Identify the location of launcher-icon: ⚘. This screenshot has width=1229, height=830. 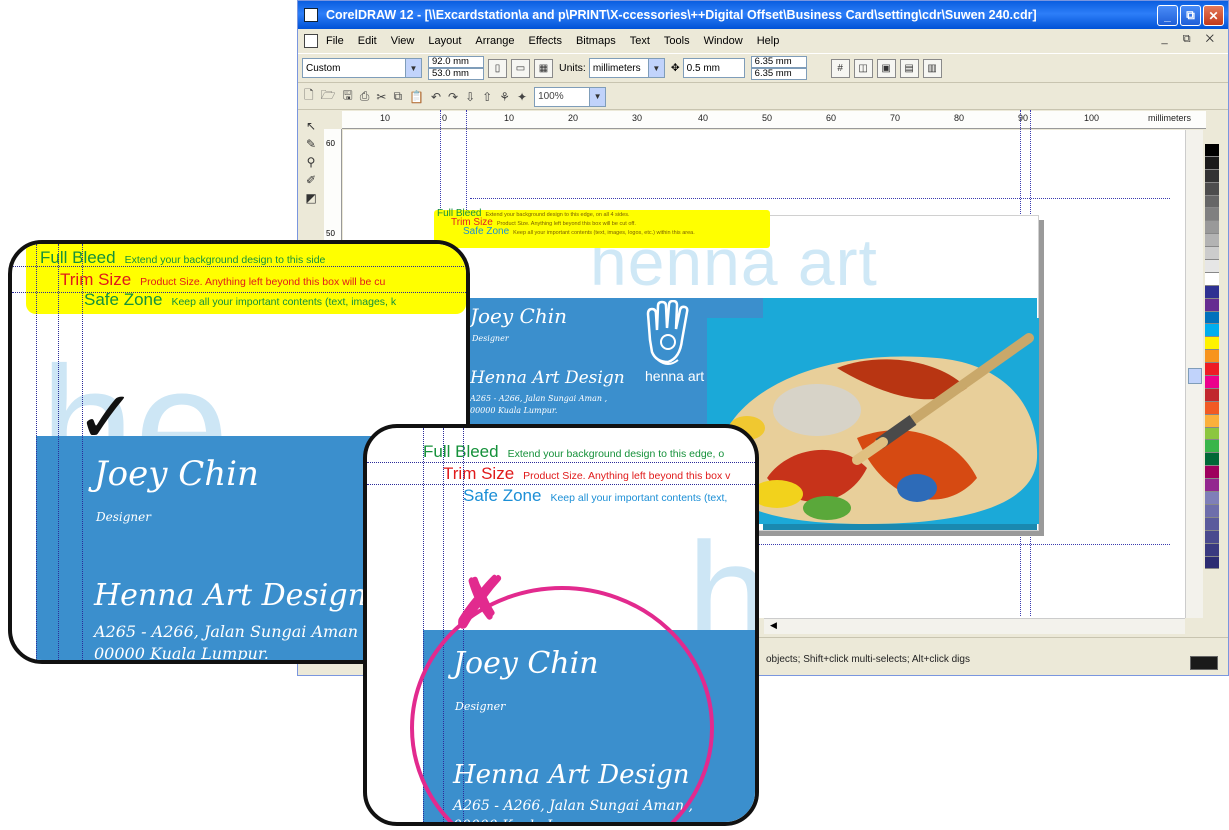
(504, 97).